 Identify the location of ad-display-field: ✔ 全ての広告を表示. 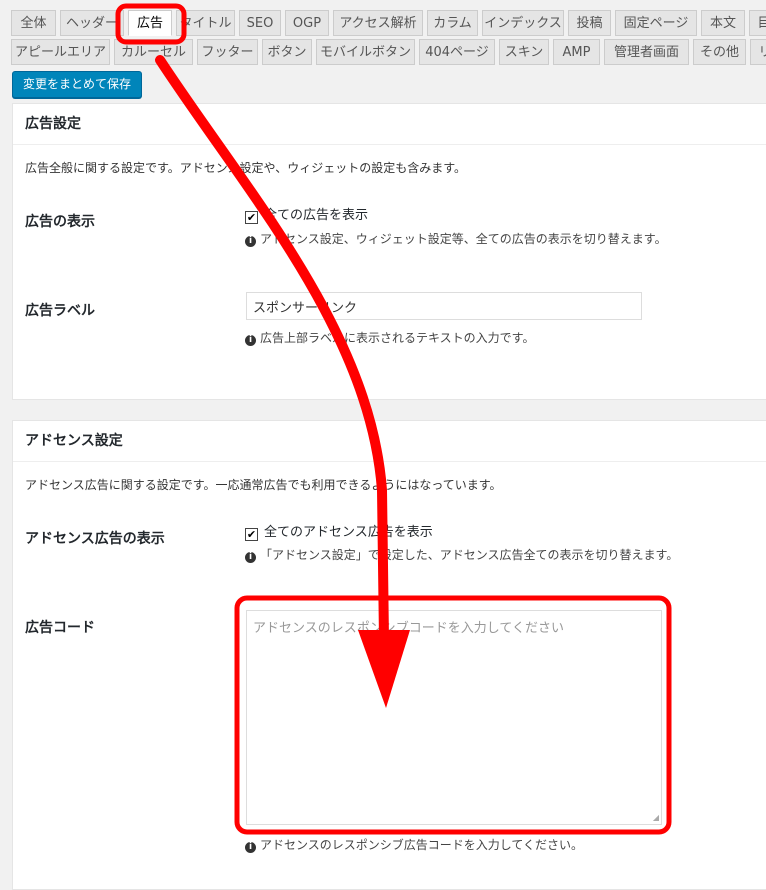
(306, 214).